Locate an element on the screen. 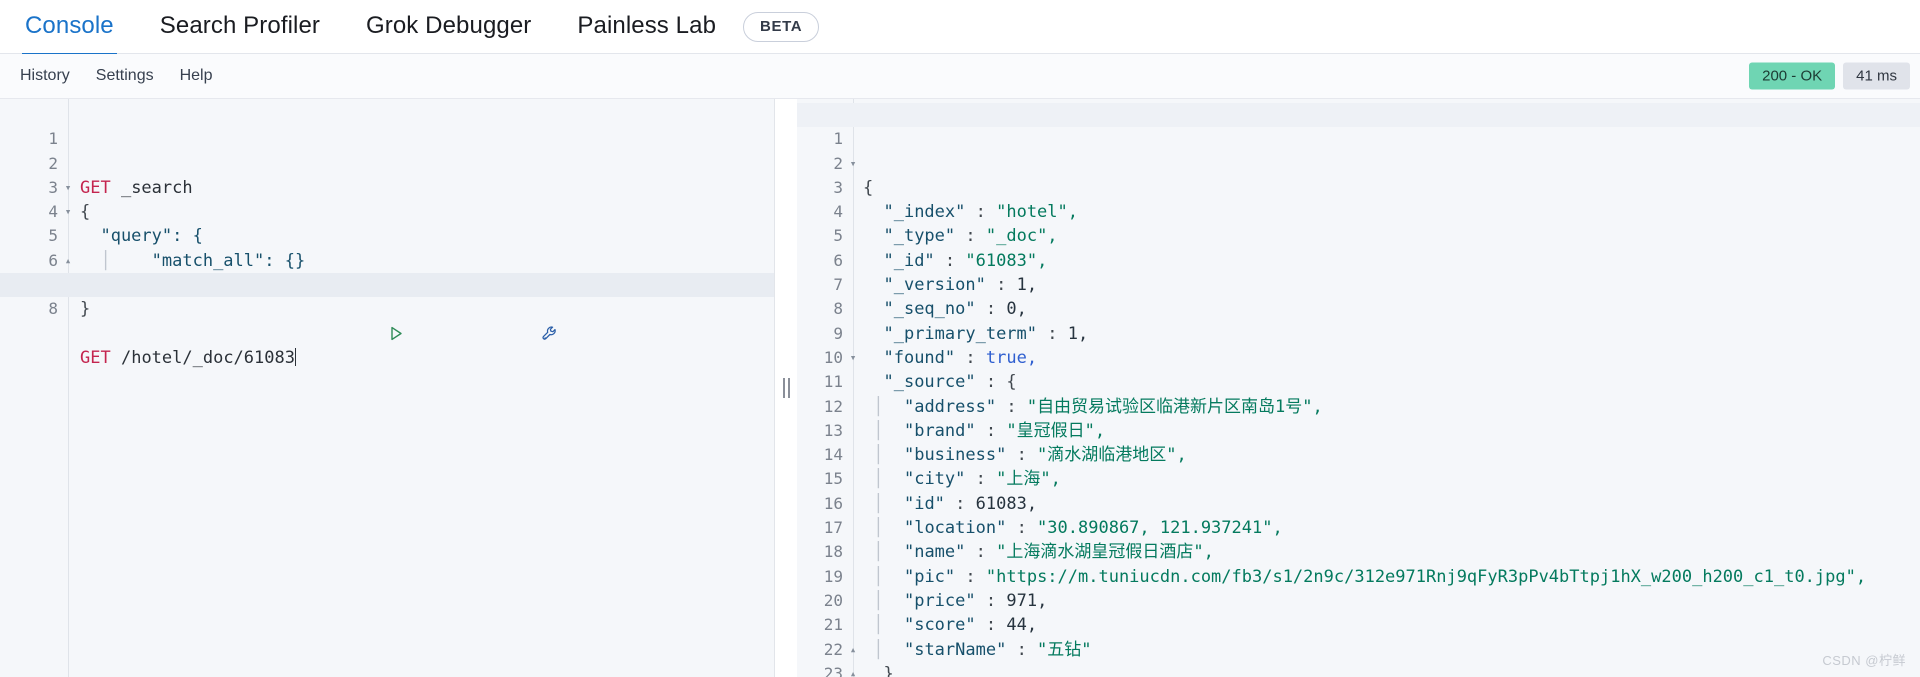 The height and width of the screenshot is (677, 1920). tab-console-label: Console is located at coordinates (69, 25).